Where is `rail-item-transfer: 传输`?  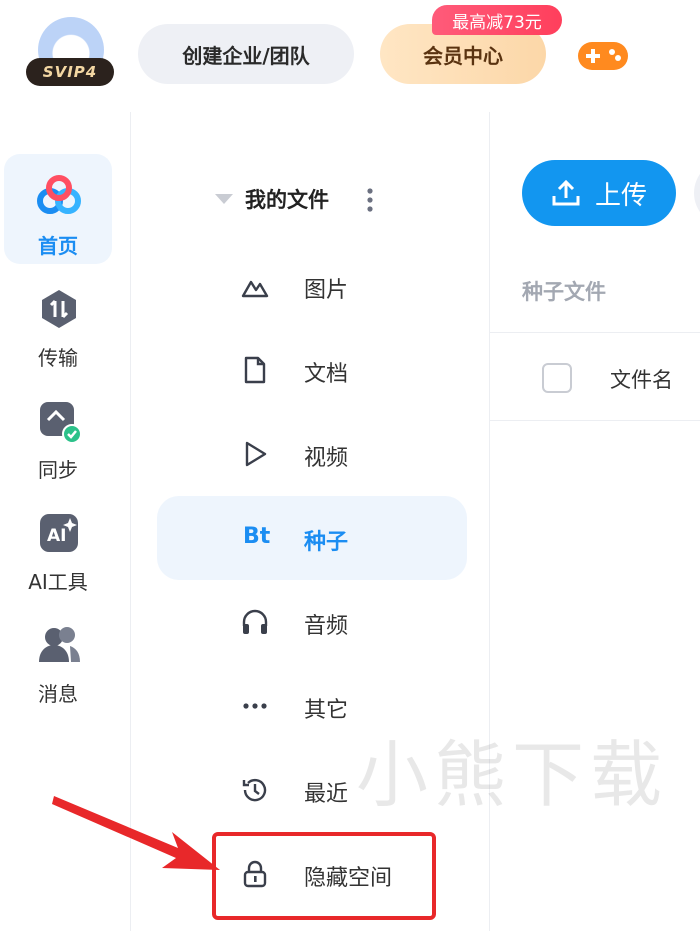 rail-item-transfer: 传输 is located at coordinates (58, 321).